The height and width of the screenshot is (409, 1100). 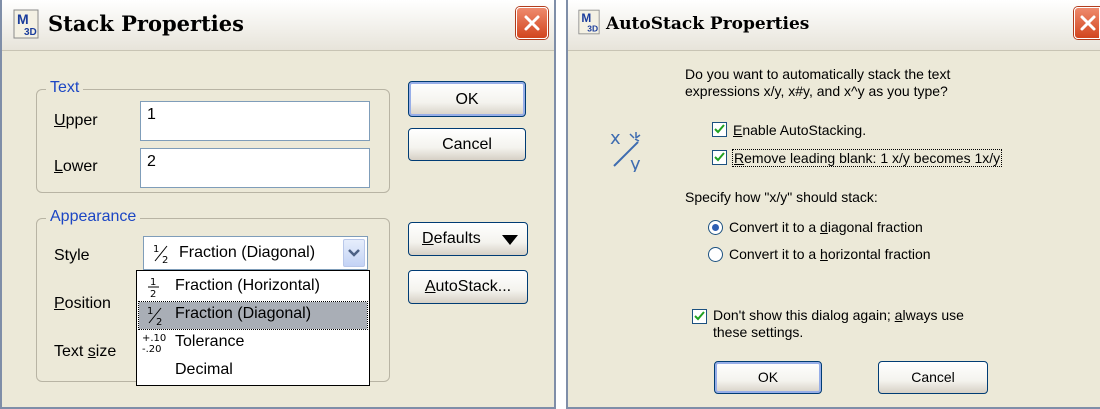 I want to click on upper-input: 1, so click(x=255, y=121).